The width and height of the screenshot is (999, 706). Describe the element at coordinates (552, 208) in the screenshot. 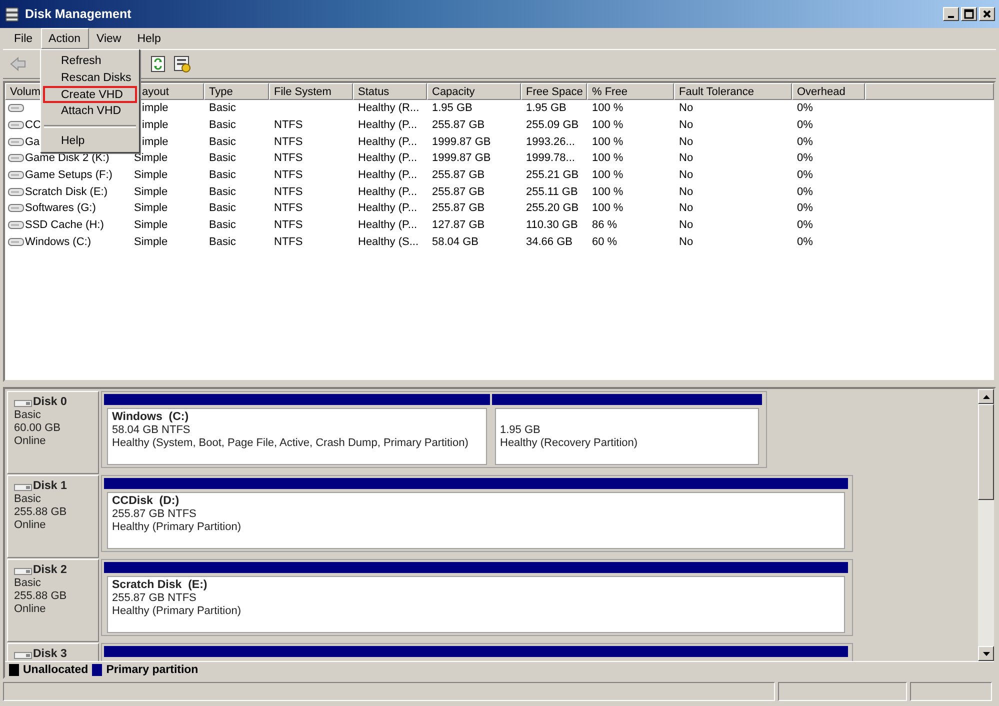

I see `table-cell: 255.20 GB` at that location.